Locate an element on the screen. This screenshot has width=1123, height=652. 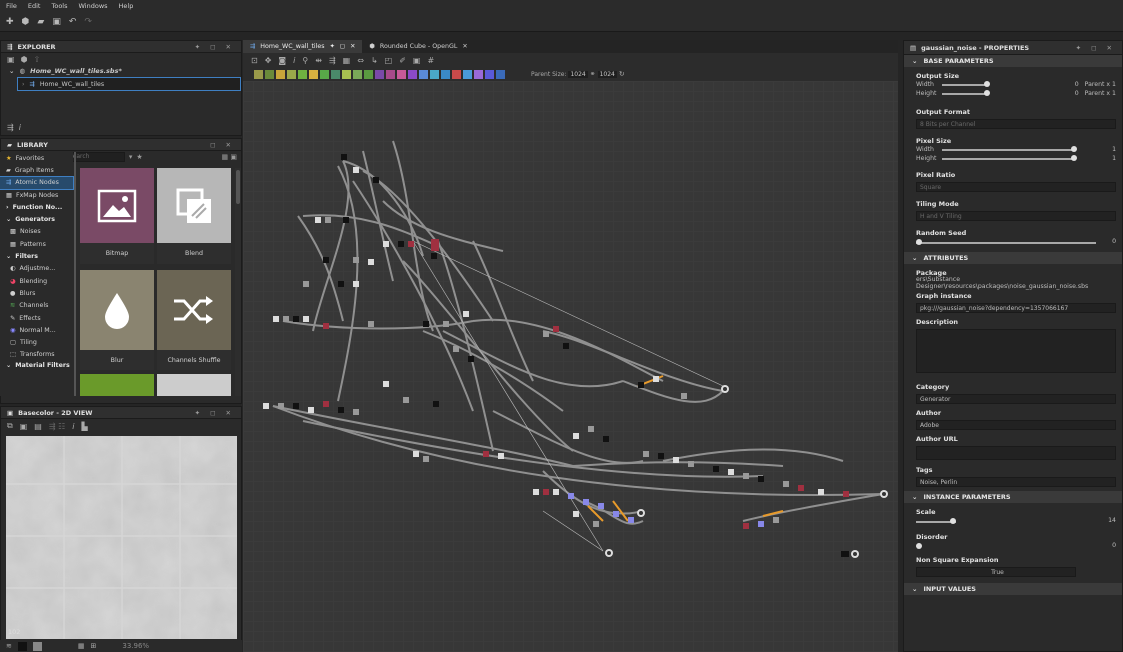
menu-edit: Edit is located at coordinates (34, 6).